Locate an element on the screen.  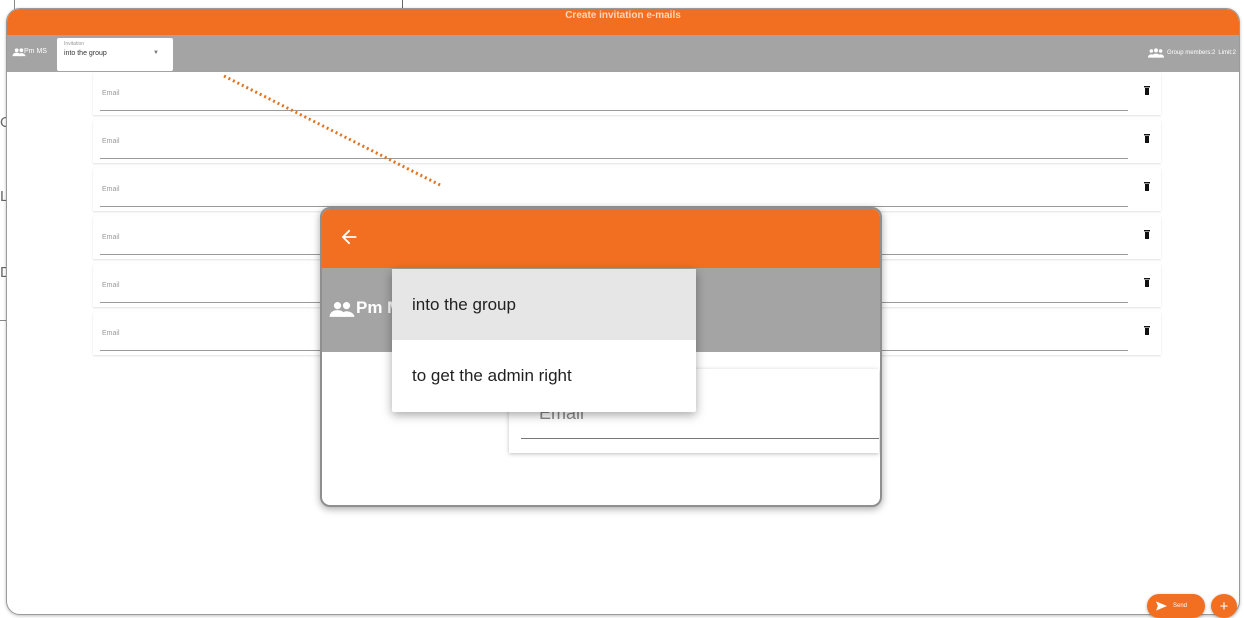
send-label: Send is located at coordinates (1180, 606).